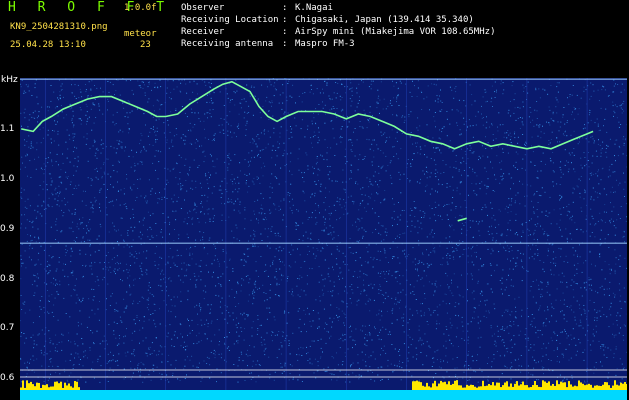 This screenshot has height=400, width=629. What do you see at coordinates (203, 32) in the screenshot?
I see `info-key-receiver: Receiver` at bounding box center [203, 32].